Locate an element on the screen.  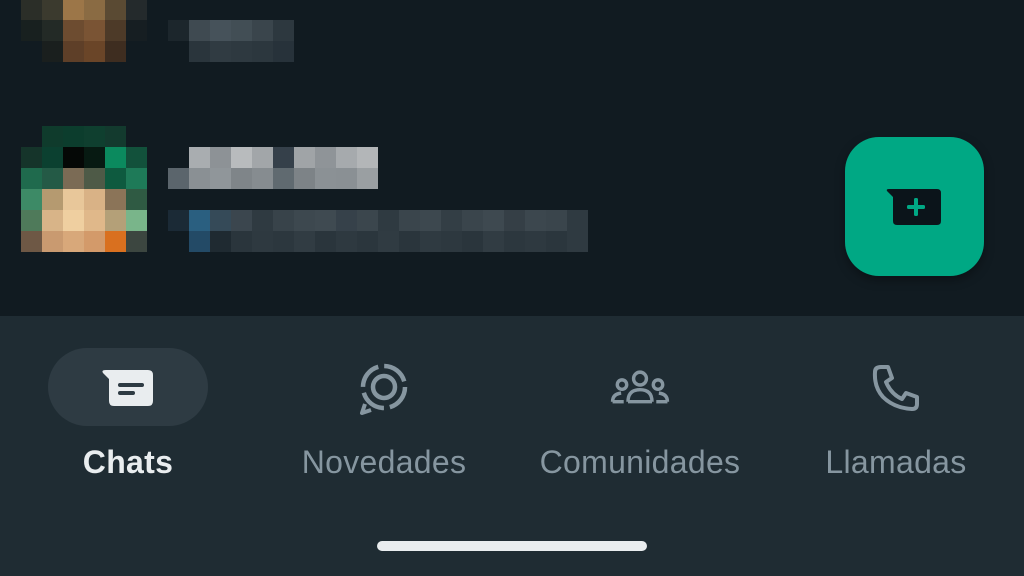
updates-icon is located at coordinates (384, 388).